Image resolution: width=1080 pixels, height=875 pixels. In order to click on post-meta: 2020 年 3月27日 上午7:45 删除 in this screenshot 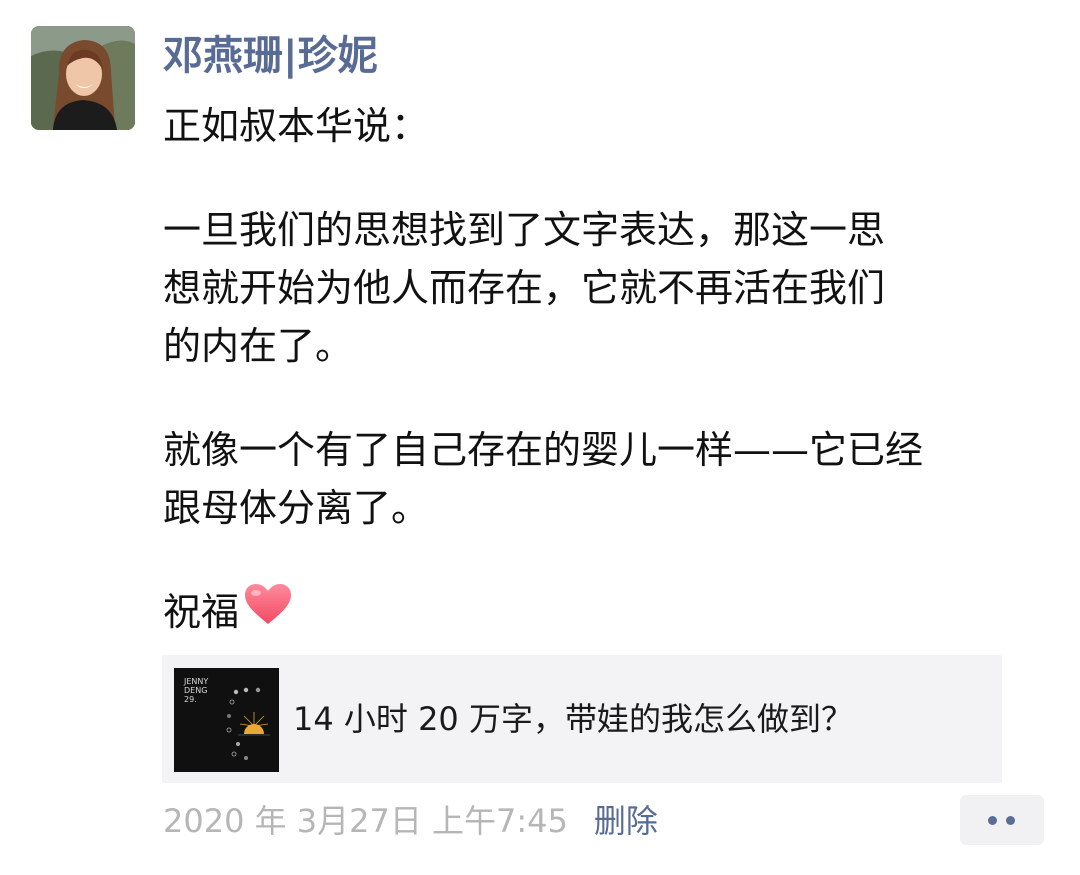, I will do `click(410, 821)`.